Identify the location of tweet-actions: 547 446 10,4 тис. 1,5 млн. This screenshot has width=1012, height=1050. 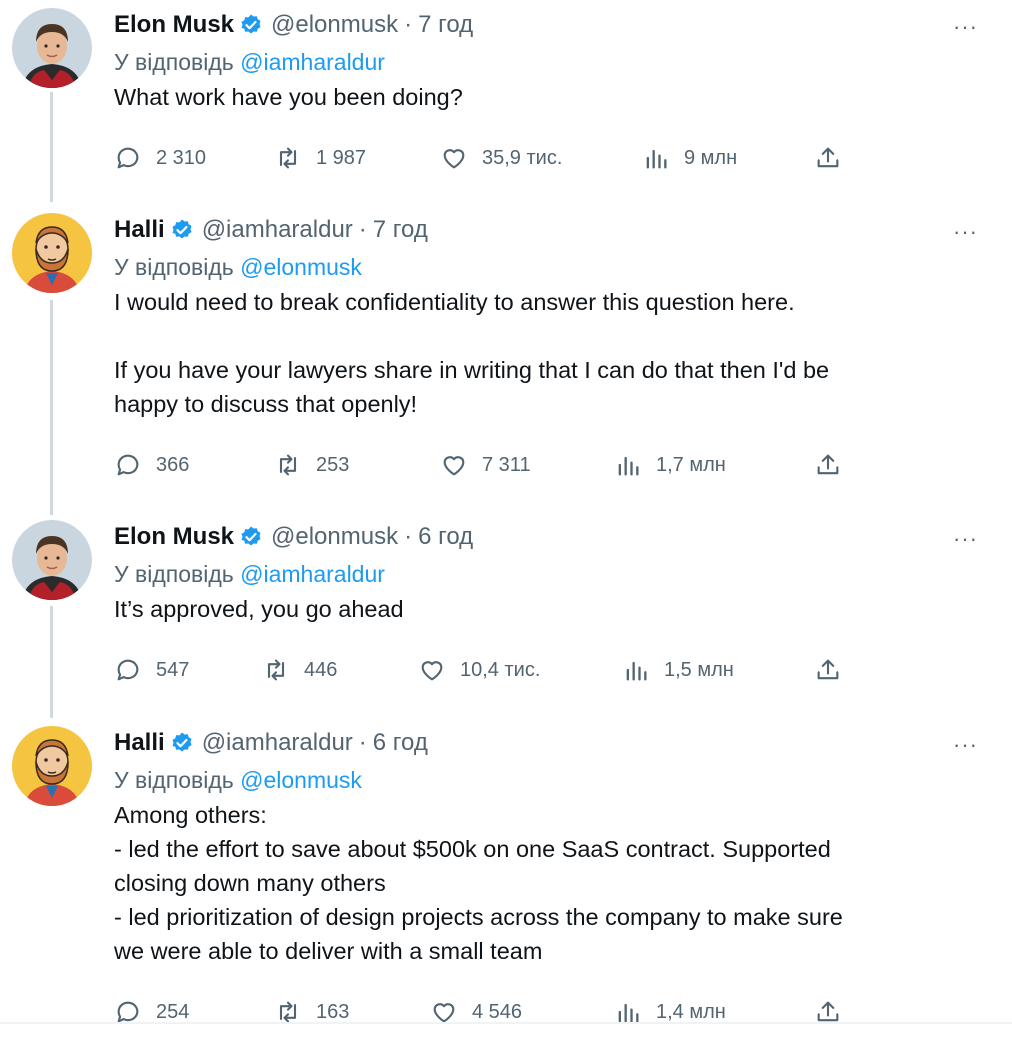
(484, 670).